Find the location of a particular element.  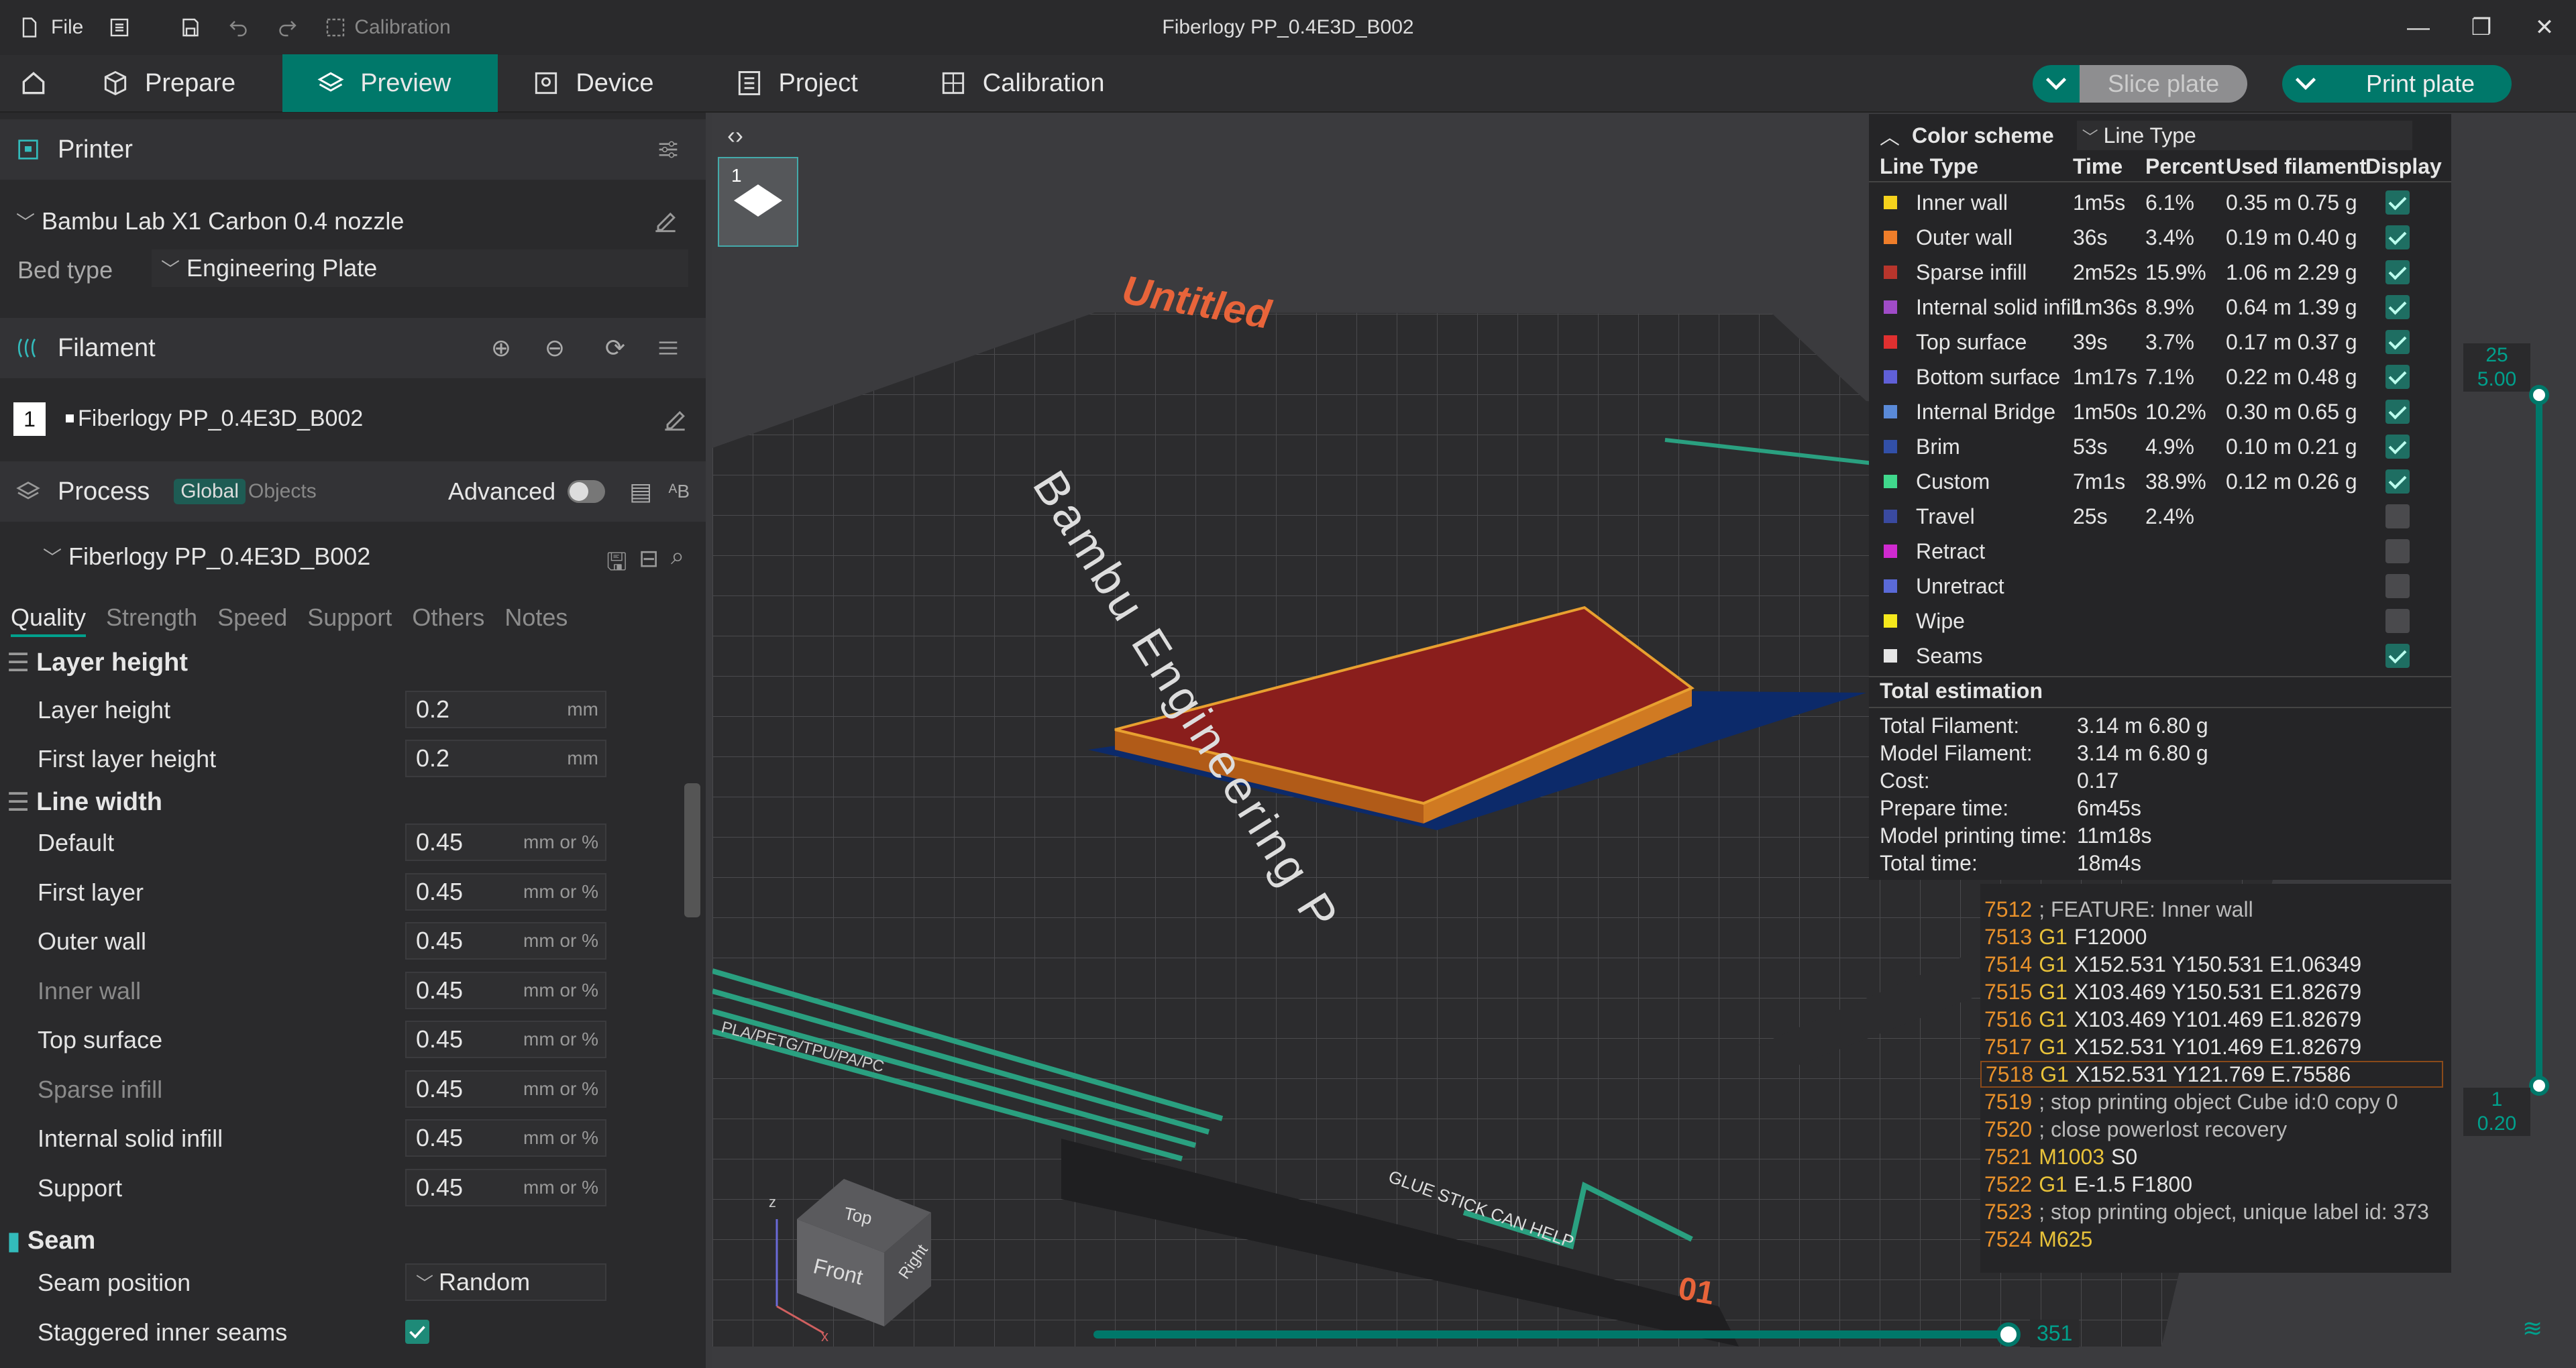

edit-filament-icon is located at coordinates (675, 420).